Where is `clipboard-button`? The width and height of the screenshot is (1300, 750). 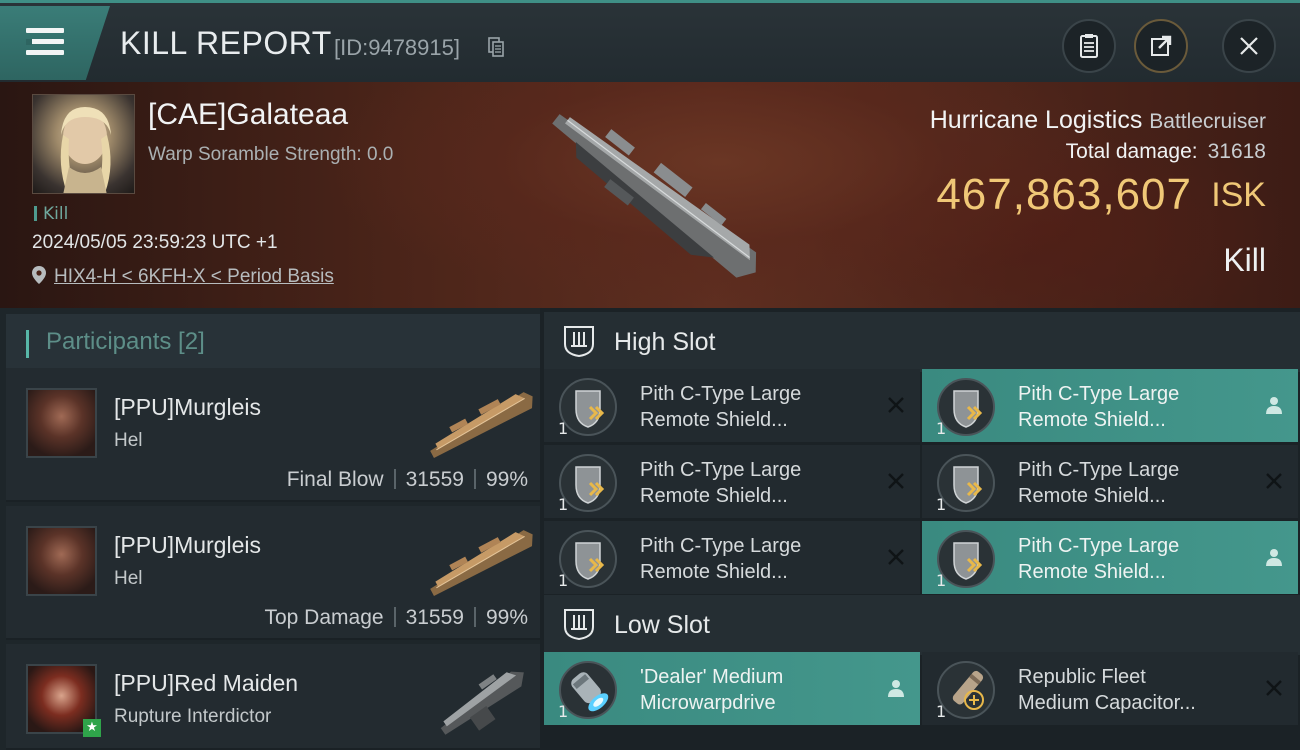 clipboard-button is located at coordinates (1089, 46).